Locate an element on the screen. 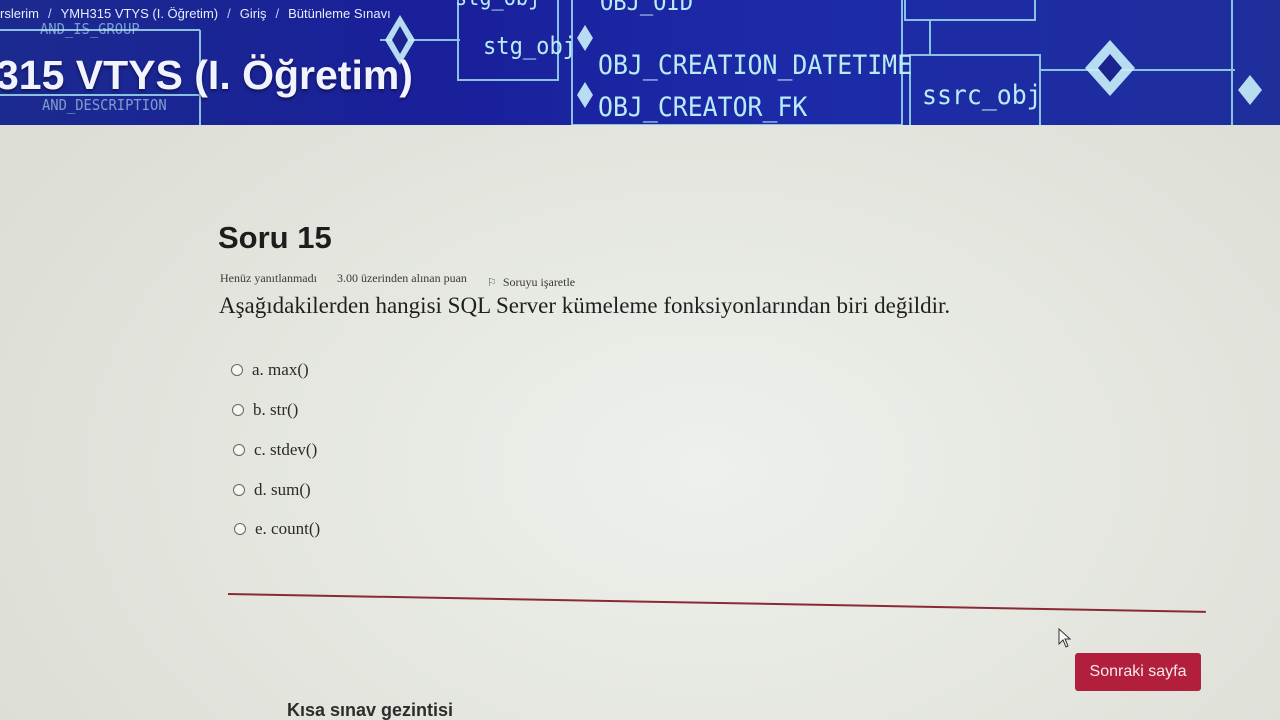  answer-option-label: a. max() is located at coordinates (280, 369).